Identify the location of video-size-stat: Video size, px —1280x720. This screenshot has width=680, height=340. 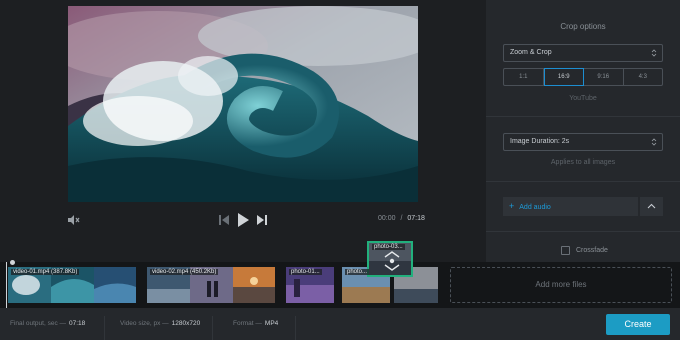
(160, 323).